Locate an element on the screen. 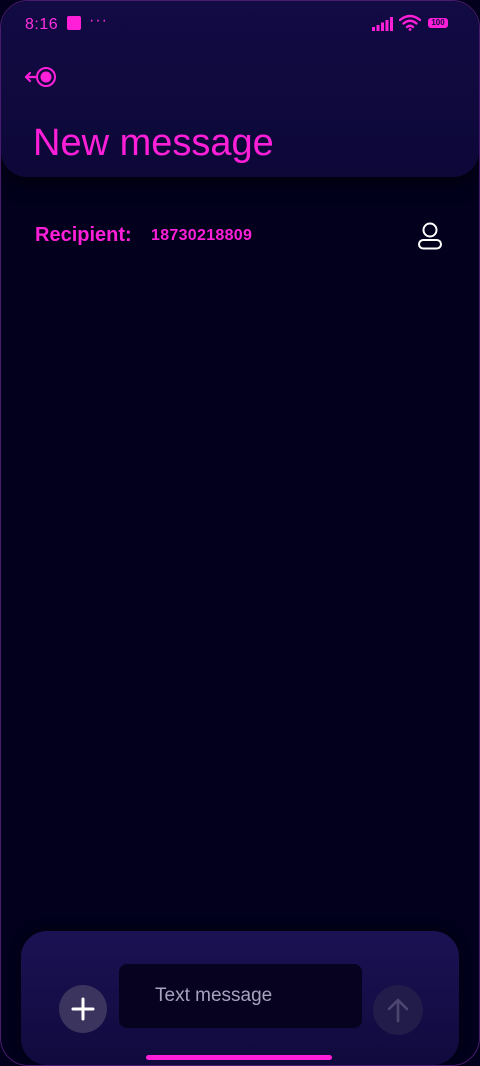  back-button is located at coordinates (41, 77).